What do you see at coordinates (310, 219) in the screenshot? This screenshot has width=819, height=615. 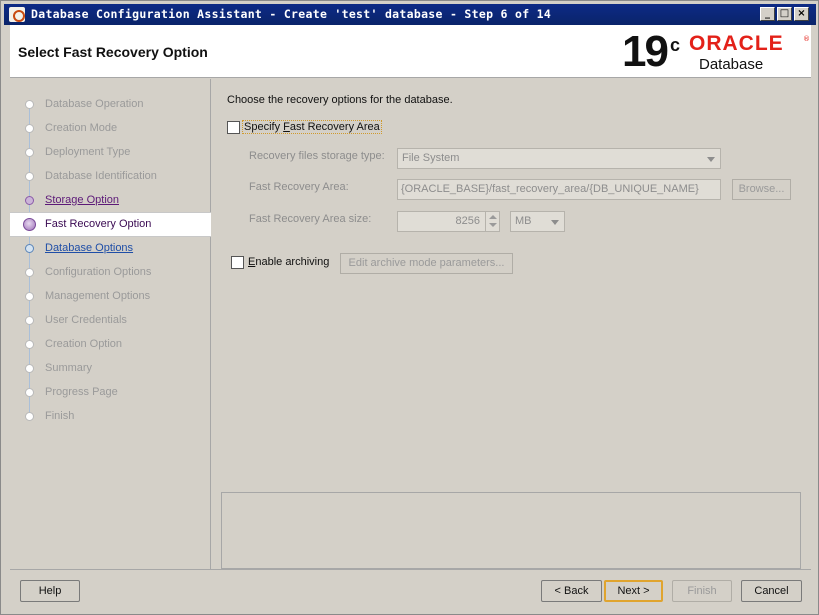 I see `fra-size-label: Fast Recovery Area size:` at bounding box center [310, 219].